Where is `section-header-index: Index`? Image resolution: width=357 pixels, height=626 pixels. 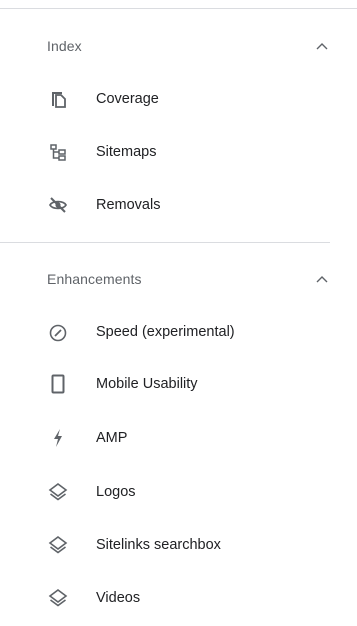 section-header-index: Index is located at coordinates (178, 46).